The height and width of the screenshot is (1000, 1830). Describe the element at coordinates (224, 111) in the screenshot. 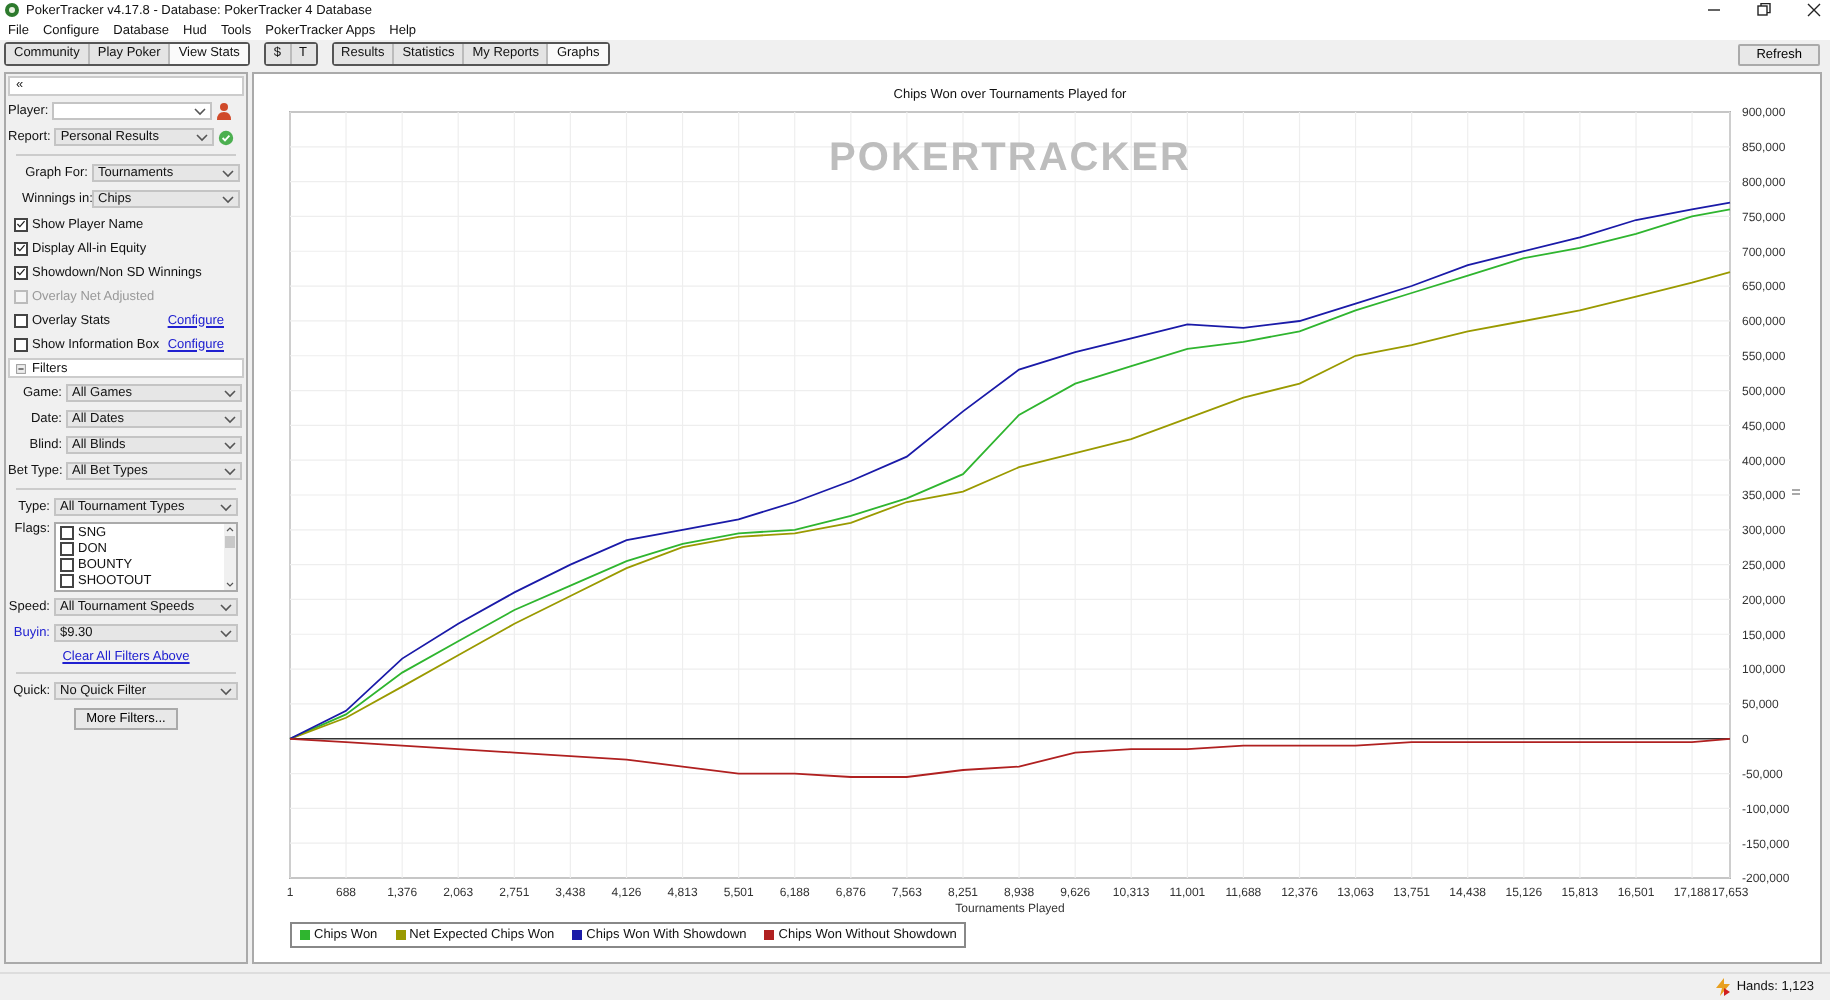

I see `person-icon` at that location.